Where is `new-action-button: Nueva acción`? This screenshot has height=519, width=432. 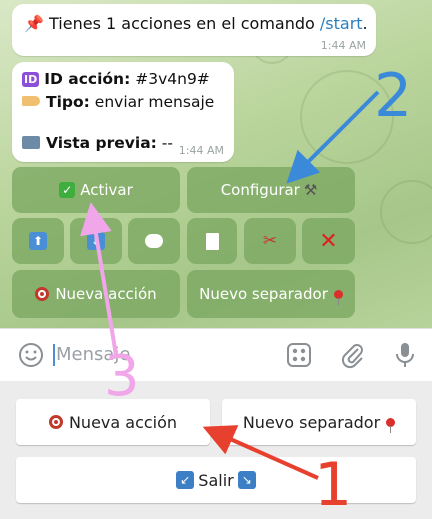
new-action-button: Nueva acción is located at coordinates (113, 422).